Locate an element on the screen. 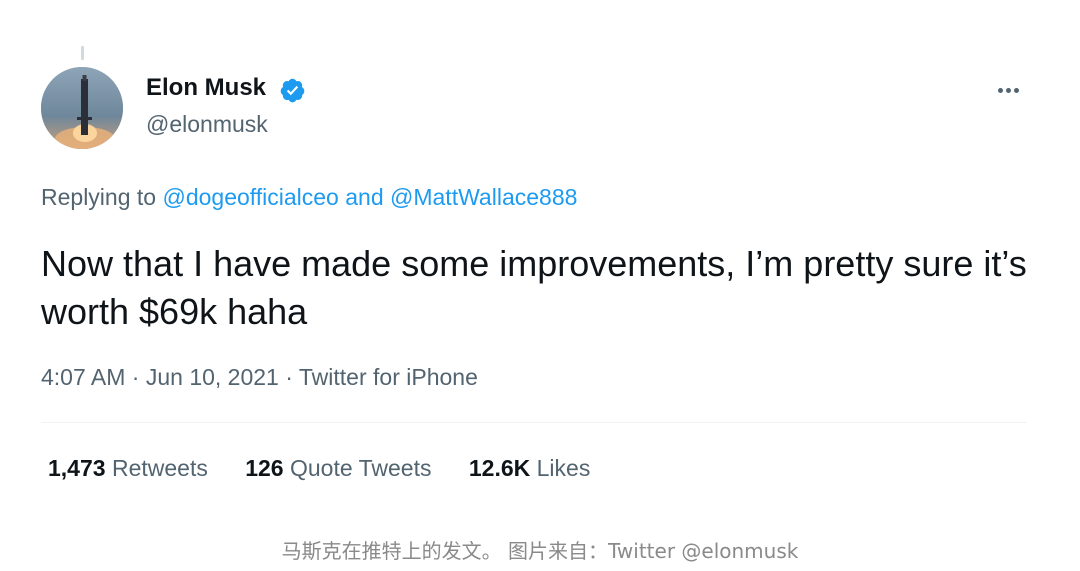 The height and width of the screenshot is (571, 1080). tweet-source-link: Twitter for iPhone is located at coordinates (388, 377).